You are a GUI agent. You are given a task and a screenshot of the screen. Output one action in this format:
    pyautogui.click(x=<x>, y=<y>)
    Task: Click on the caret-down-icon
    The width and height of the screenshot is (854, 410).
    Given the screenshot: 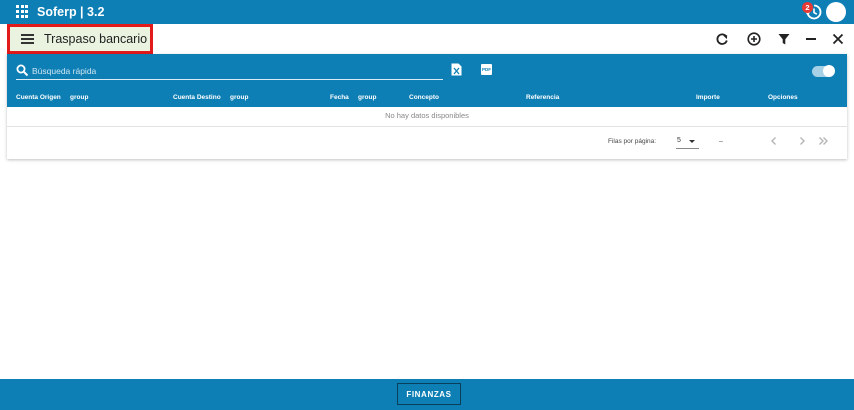 What is the action you would take?
    pyautogui.click(x=692, y=141)
    